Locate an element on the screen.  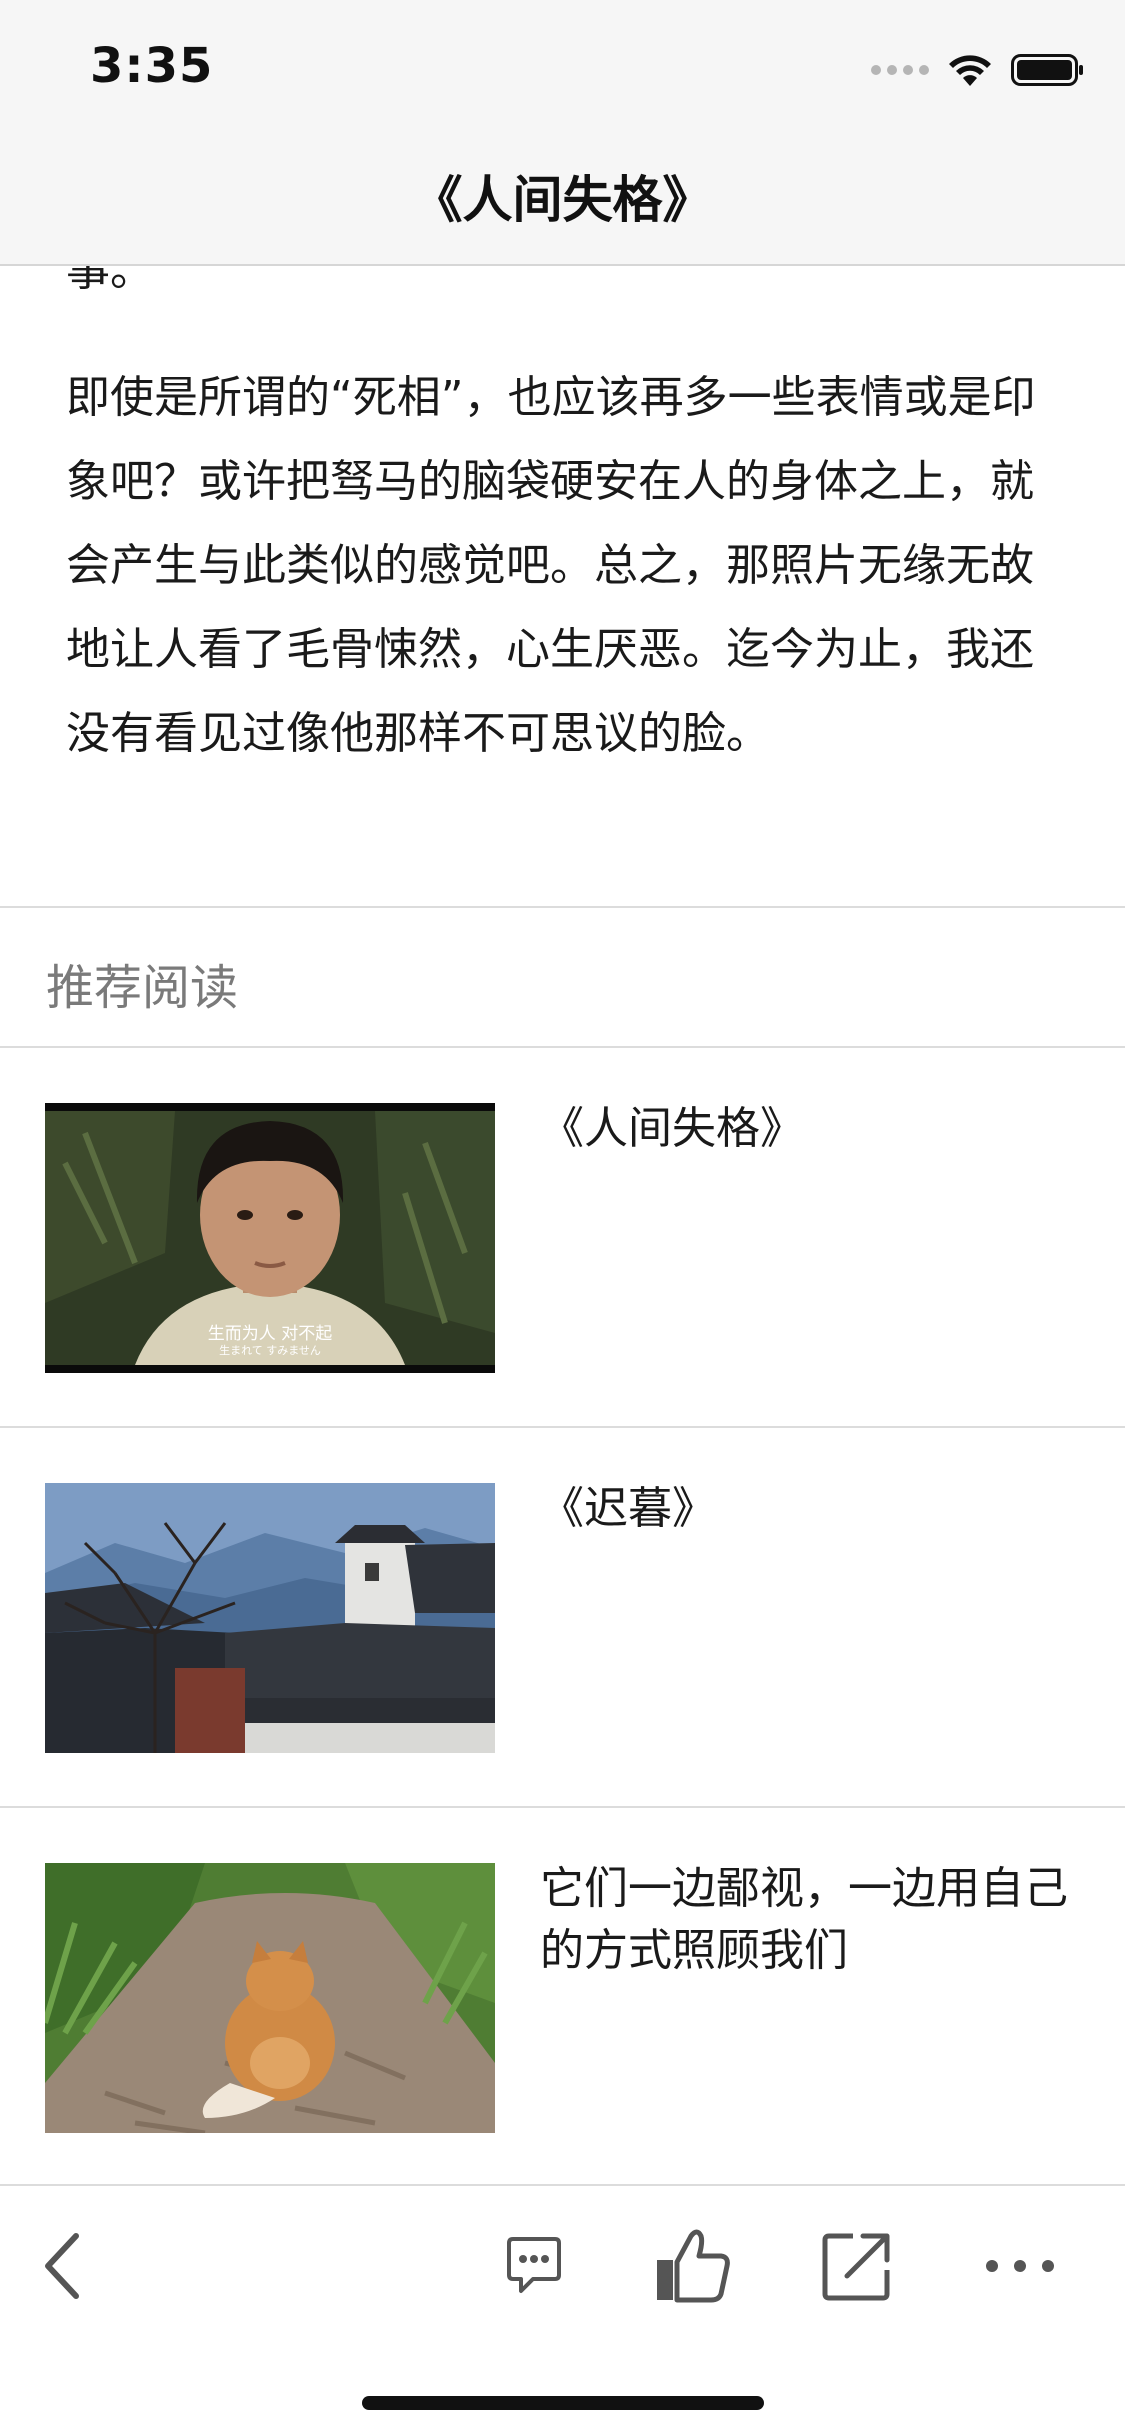
battery-icon is located at coordinates (1047, 70).